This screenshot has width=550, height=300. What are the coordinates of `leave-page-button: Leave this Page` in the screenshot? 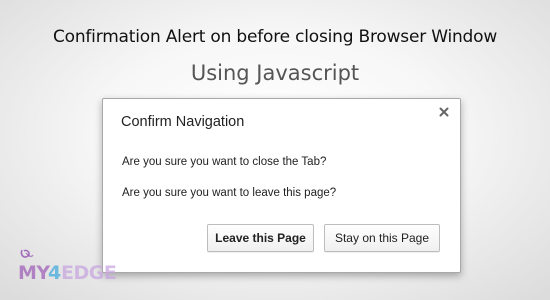 It's located at (260, 238).